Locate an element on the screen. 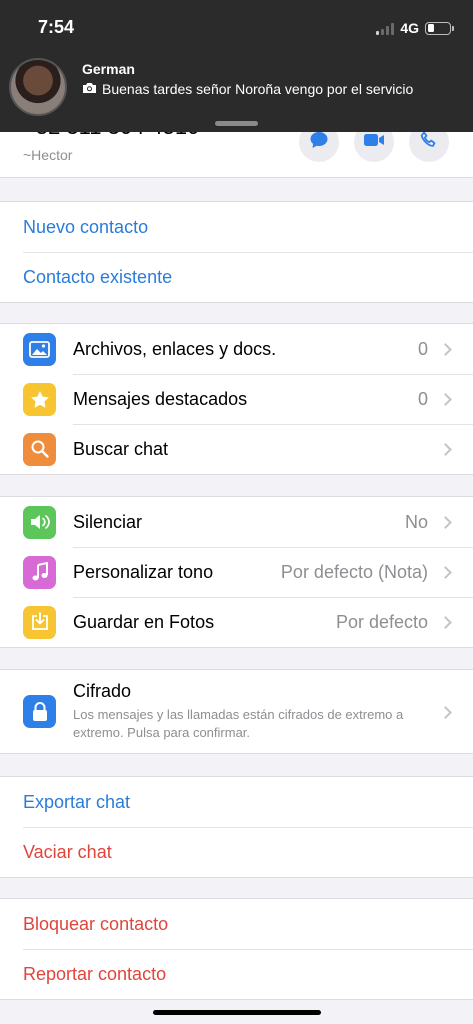 This screenshot has height=1024, width=473. save-photos-row: Guardar en Fotos Por defecto is located at coordinates (236, 622).